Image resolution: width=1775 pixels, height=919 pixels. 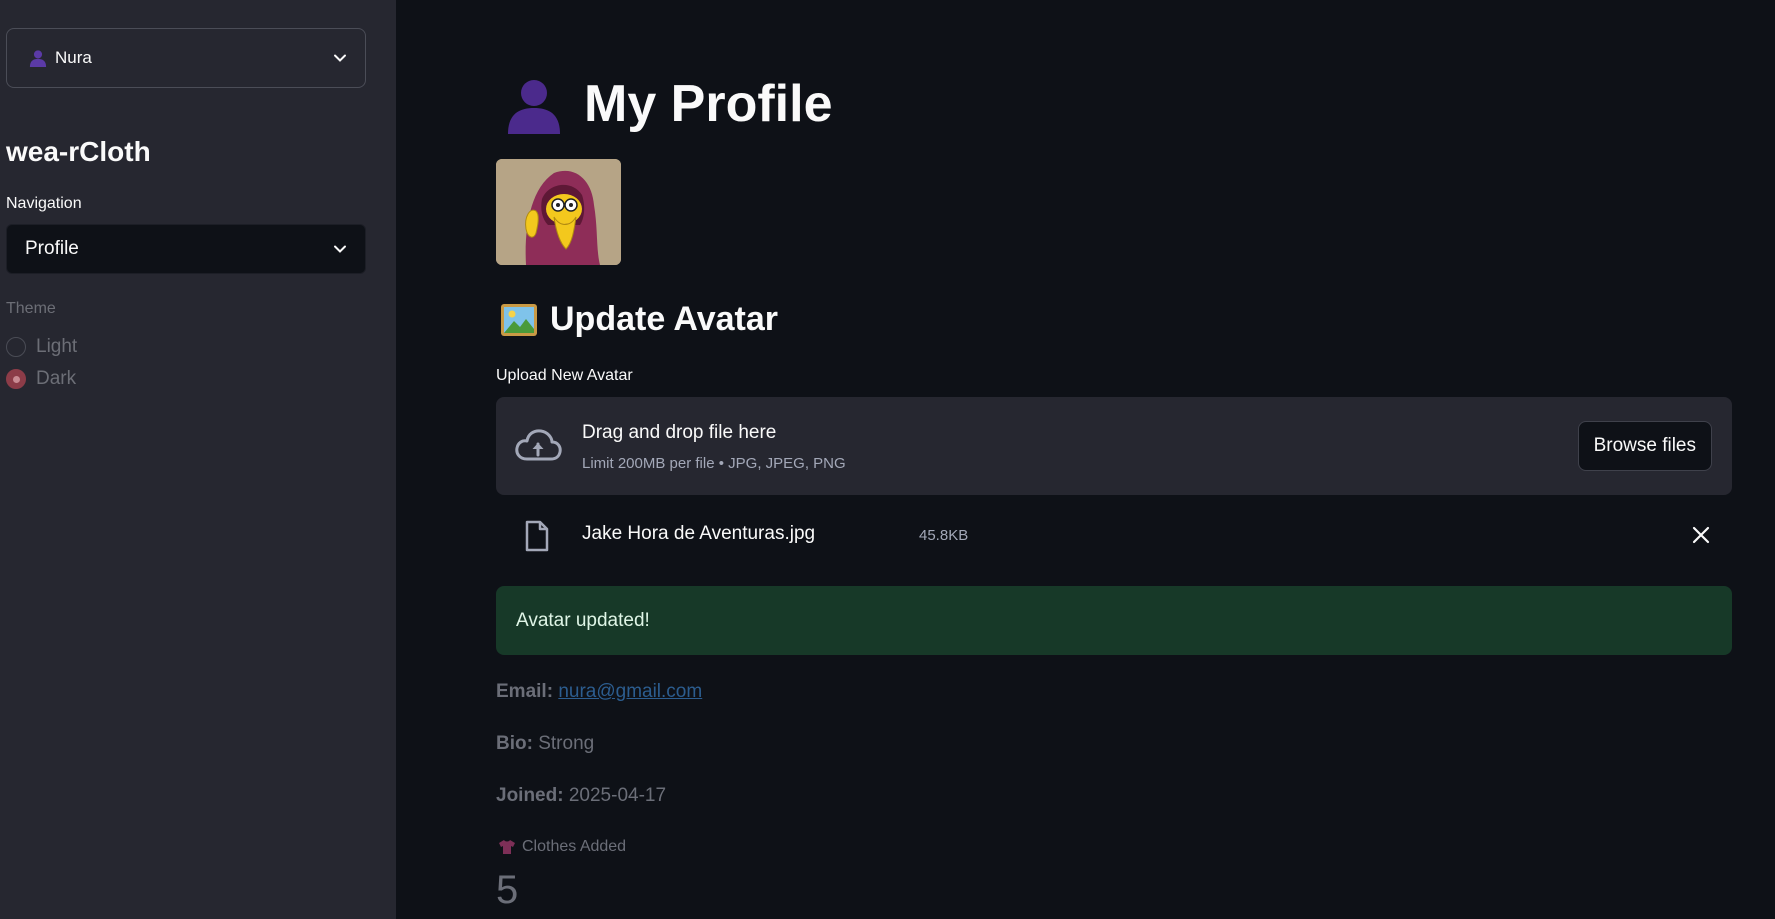 What do you see at coordinates (566, 743) in the screenshot?
I see `bio-value: Strong` at bounding box center [566, 743].